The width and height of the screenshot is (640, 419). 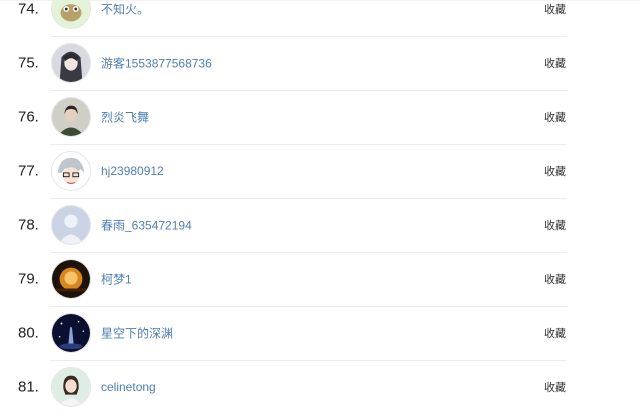 What do you see at coordinates (125, 117) in the screenshot?
I see `username-link: 烈炎飞舞` at bounding box center [125, 117].